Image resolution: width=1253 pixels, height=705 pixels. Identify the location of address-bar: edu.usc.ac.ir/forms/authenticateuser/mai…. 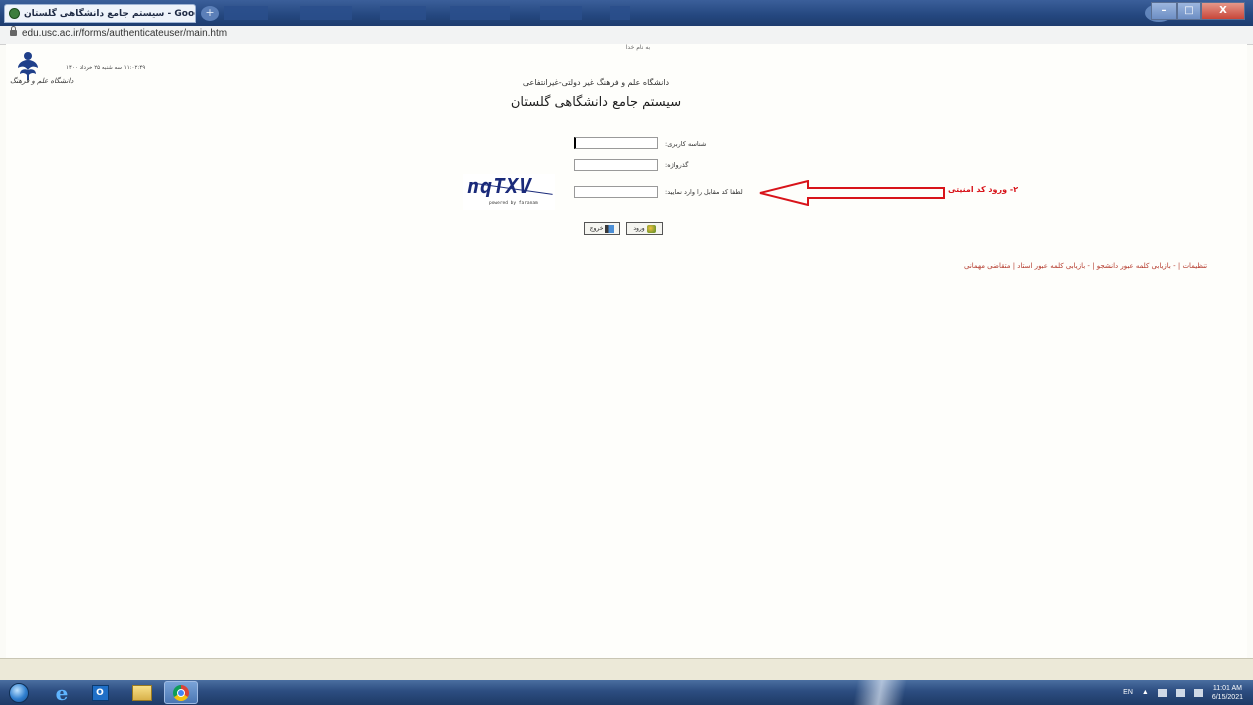
(626, 35).